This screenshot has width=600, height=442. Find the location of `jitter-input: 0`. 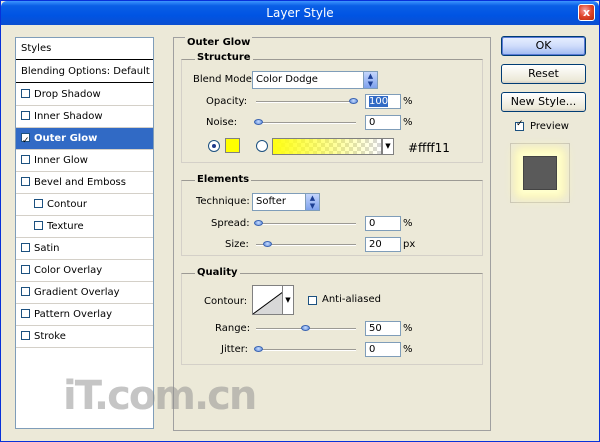

jitter-input: 0 is located at coordinates (383, 349).